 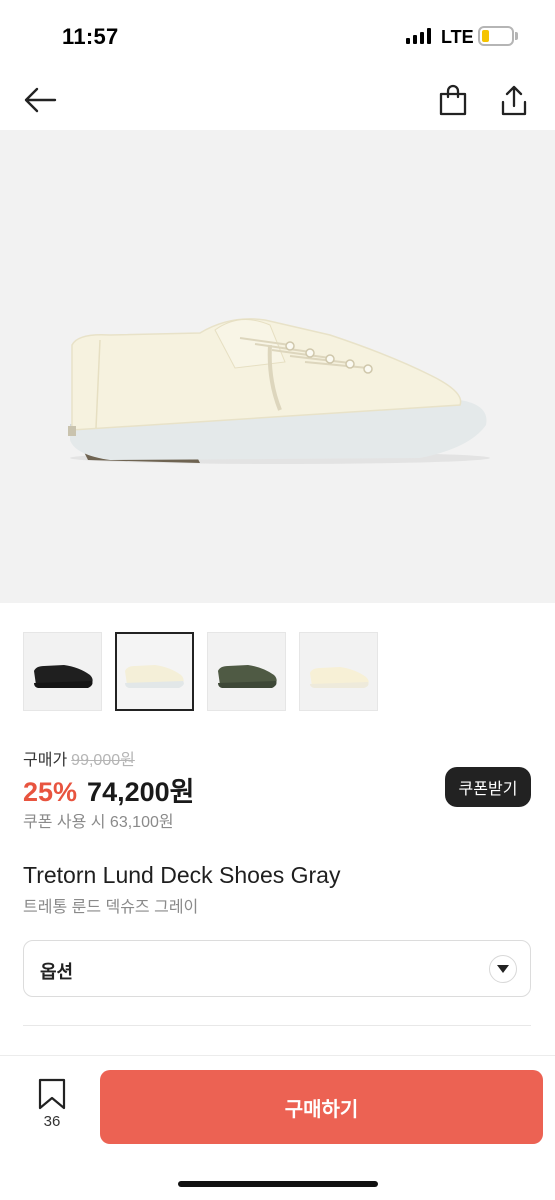 I want to click on network-label: LTE, so click(x=457, y=37).